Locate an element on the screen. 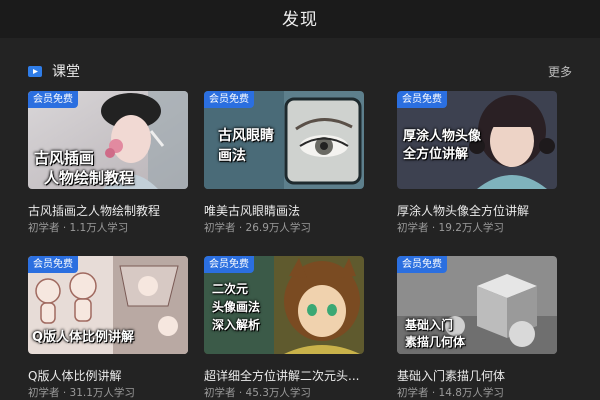  course-meta: 初学者 · 19.2万人学习 is located at coordinates (450, 228).